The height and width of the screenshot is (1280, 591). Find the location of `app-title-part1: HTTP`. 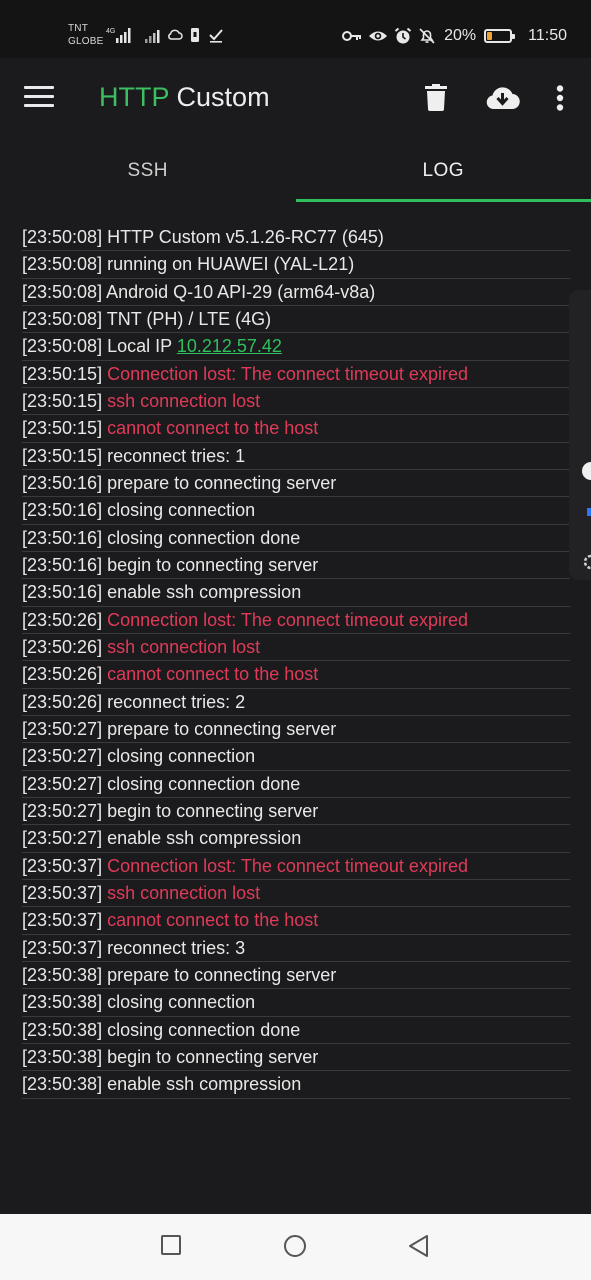

app-title-part1: HTTP is located at coordinates (134, 97).